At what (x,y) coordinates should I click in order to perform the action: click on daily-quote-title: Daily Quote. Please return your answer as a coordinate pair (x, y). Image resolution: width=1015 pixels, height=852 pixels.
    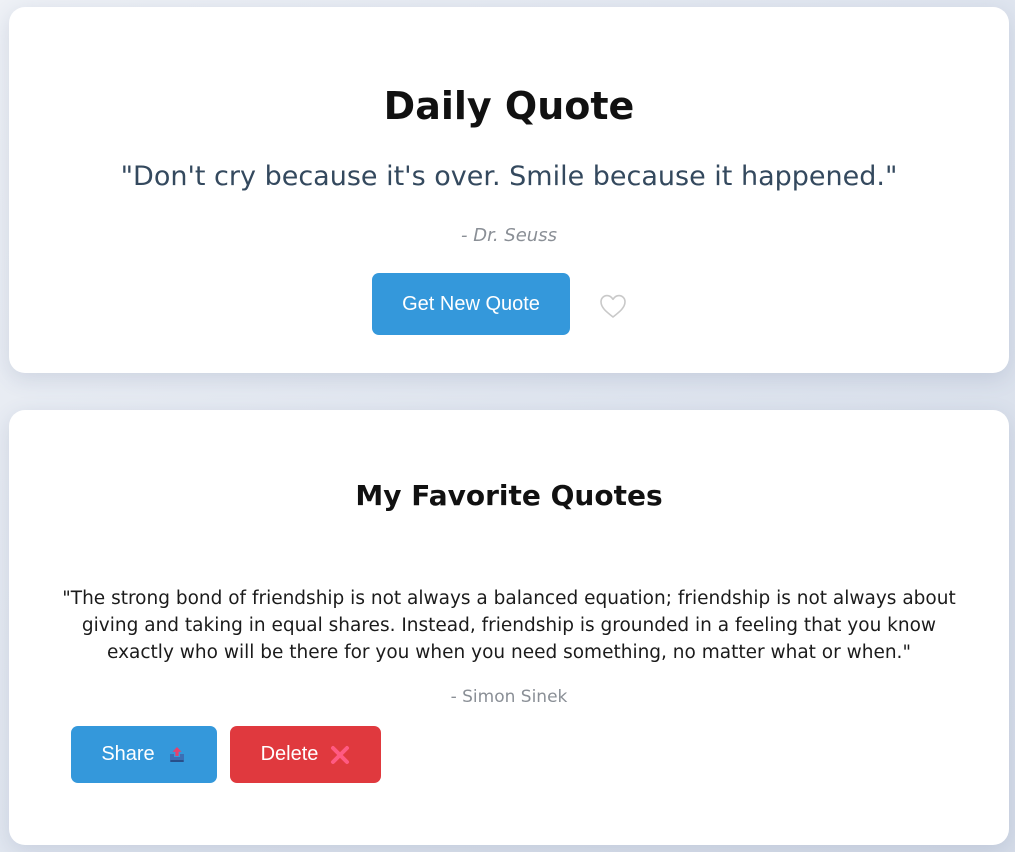
    Looking at the image, I should click on (509, 106).